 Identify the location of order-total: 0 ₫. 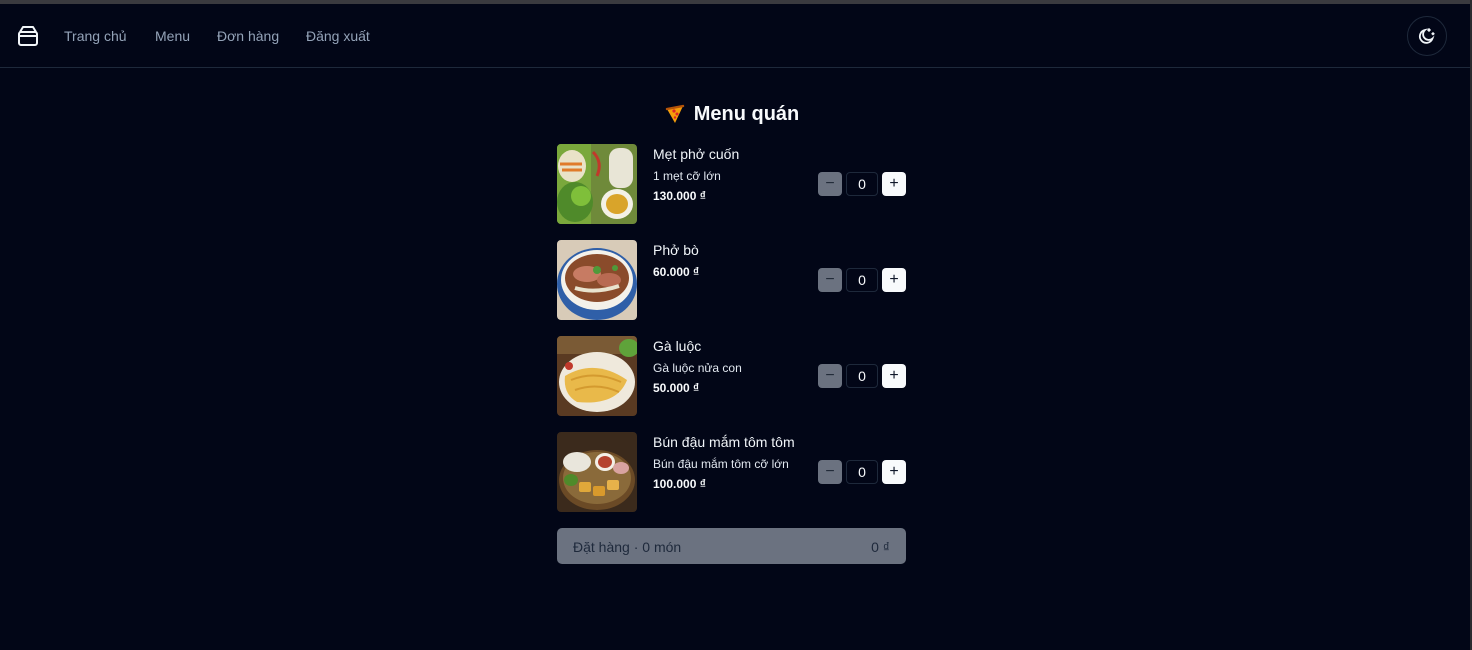
(880, 547).